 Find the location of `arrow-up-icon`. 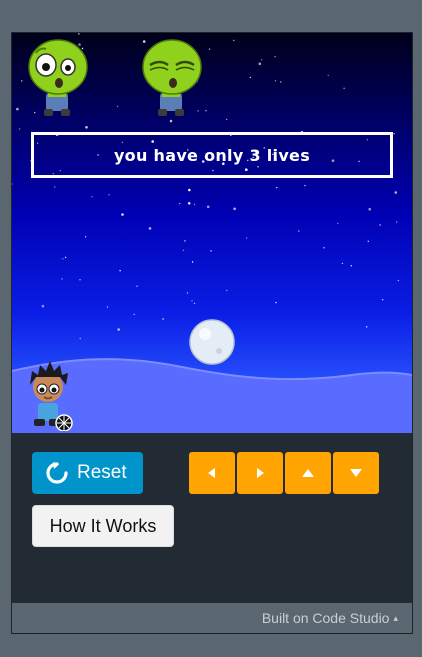

arrow-up-icon is located at coordinates (308, 473).